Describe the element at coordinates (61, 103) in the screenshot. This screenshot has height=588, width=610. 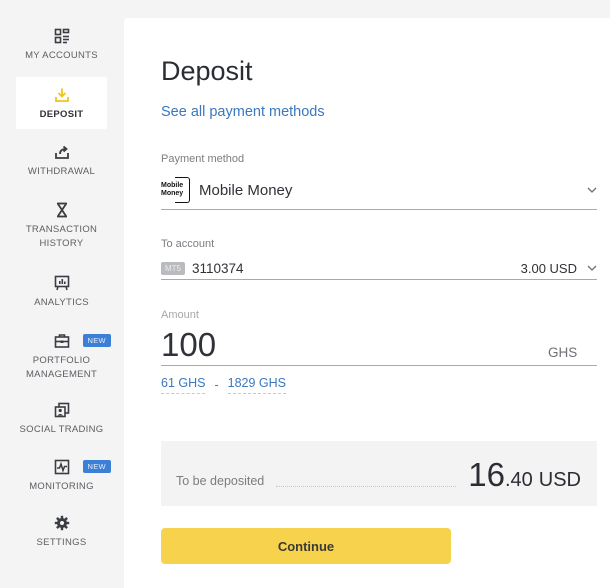
I see `sidebar-item-deposit: DEPOSIT` at that location.